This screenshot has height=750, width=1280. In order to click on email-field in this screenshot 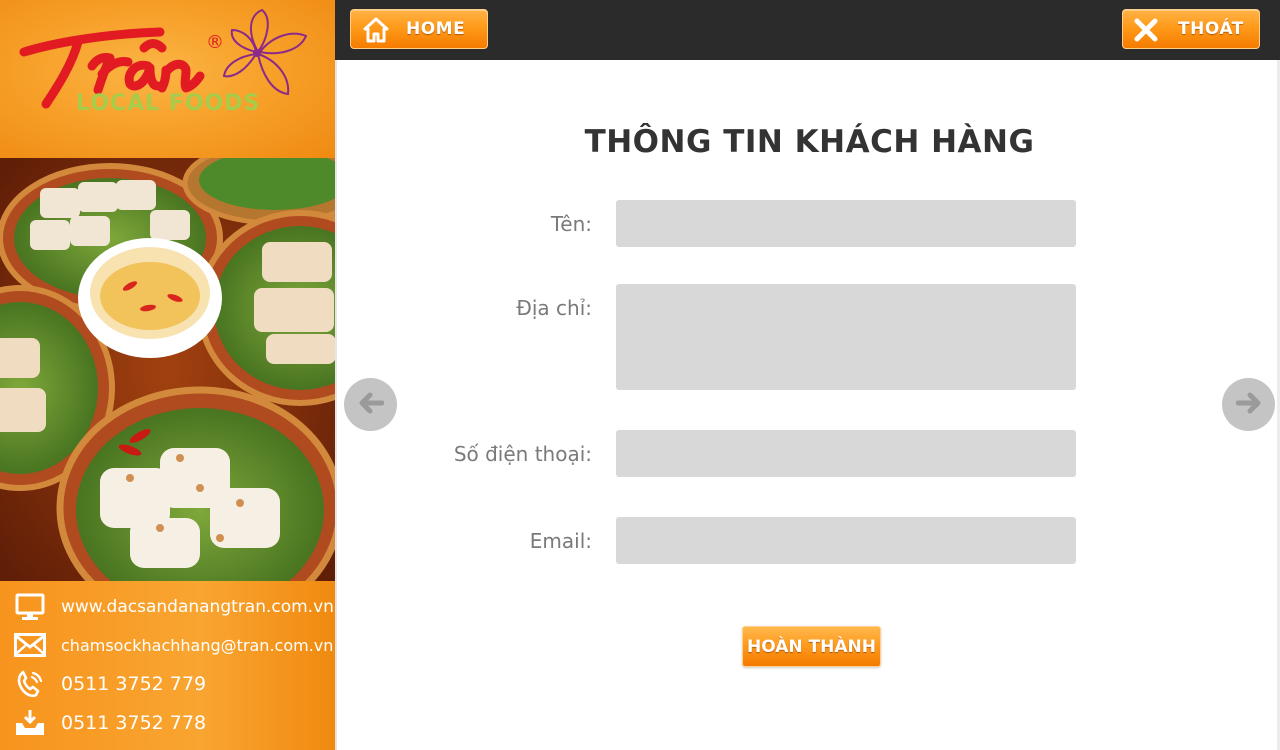, I will do `click(846, 540)`.